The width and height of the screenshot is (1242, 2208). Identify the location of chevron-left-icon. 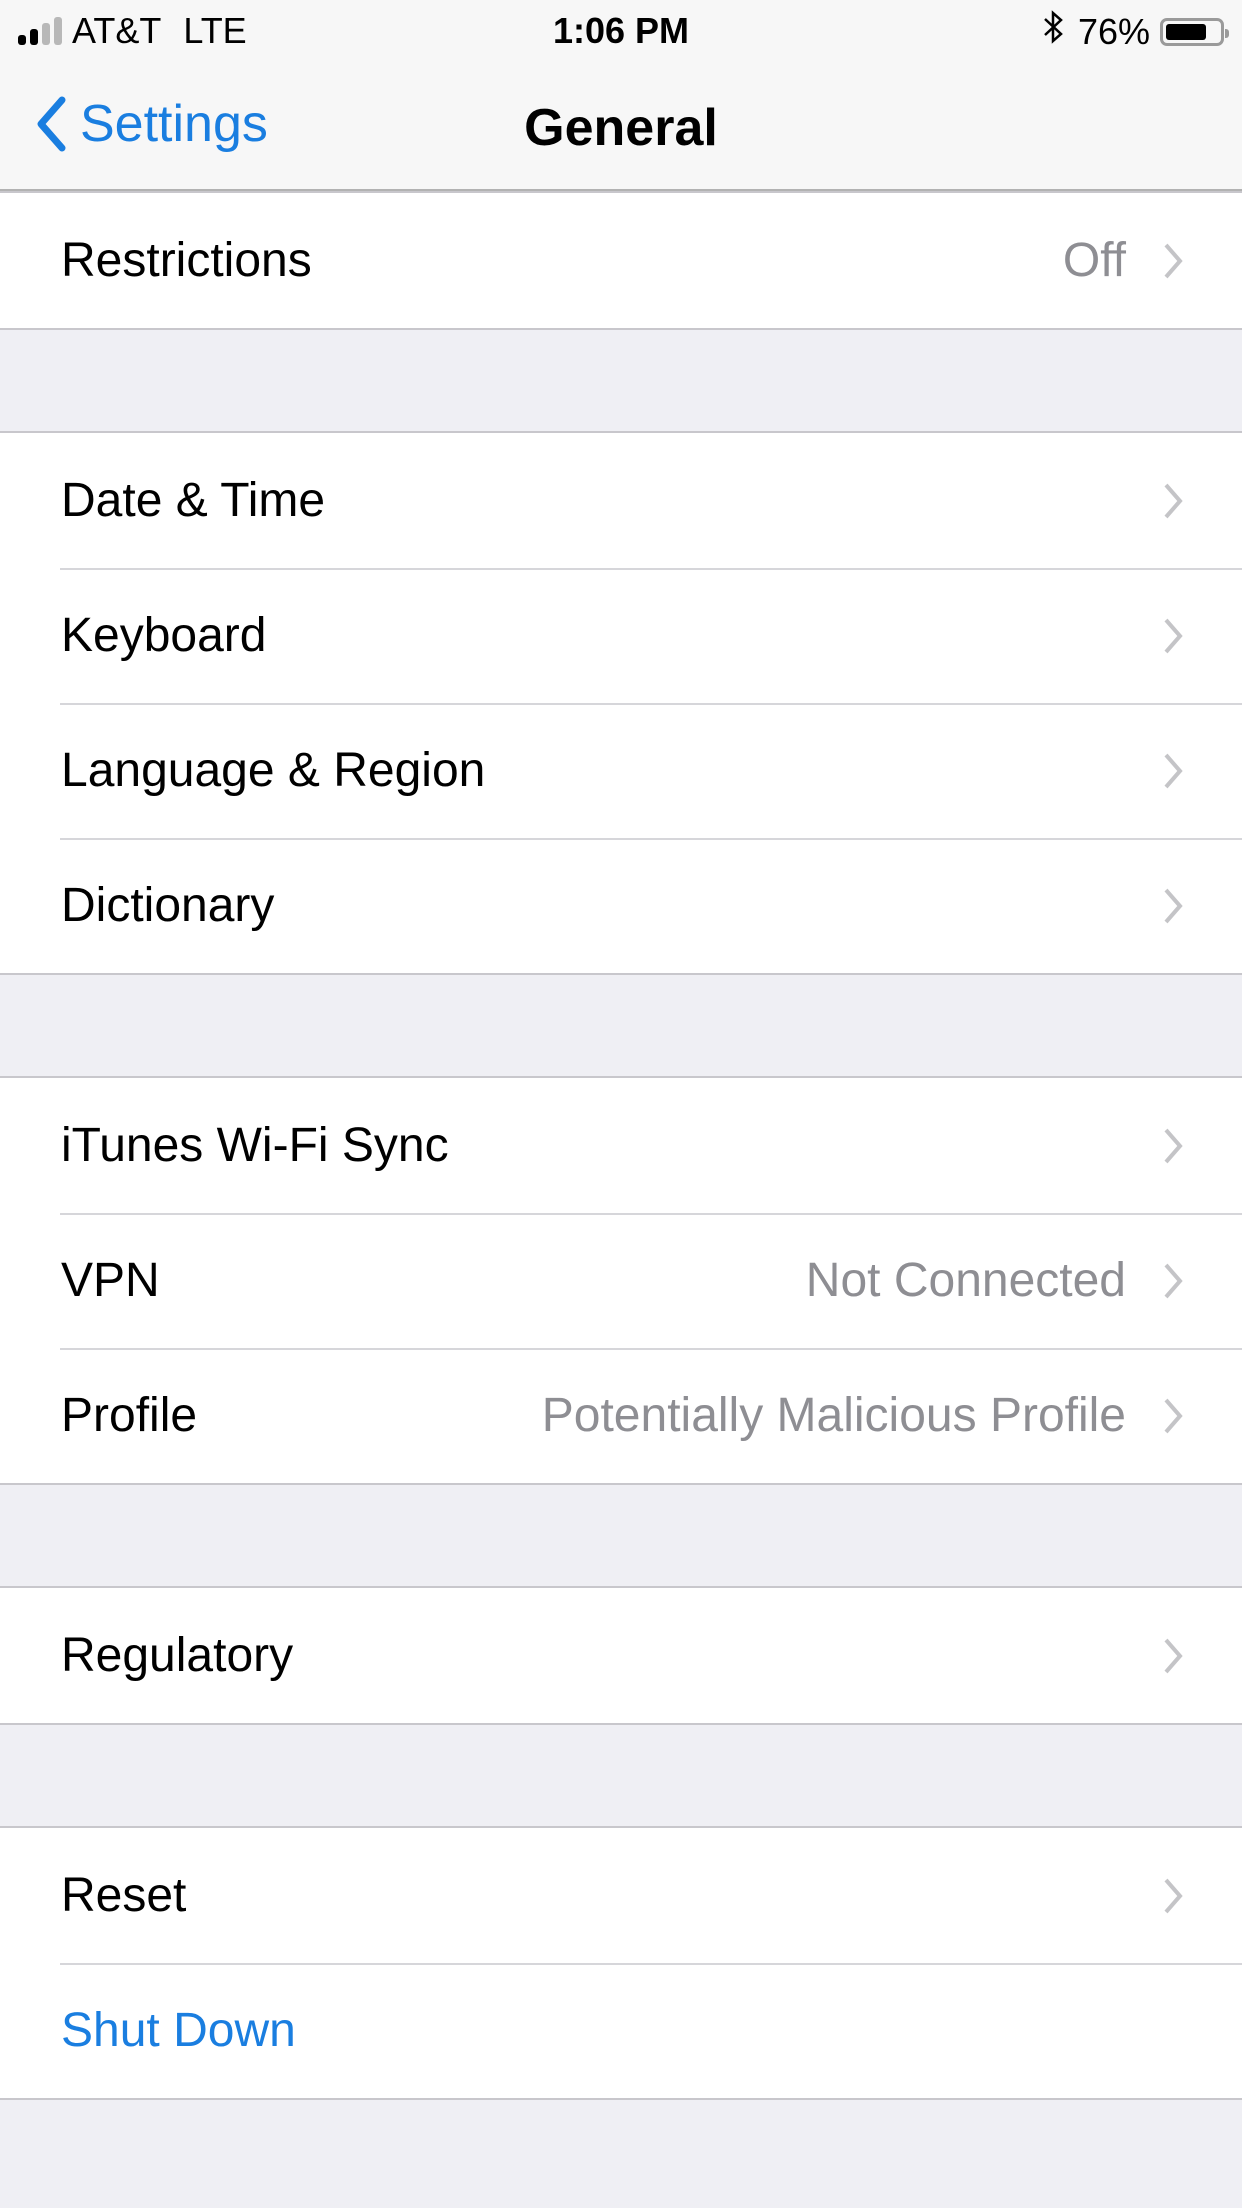
(51, 124).